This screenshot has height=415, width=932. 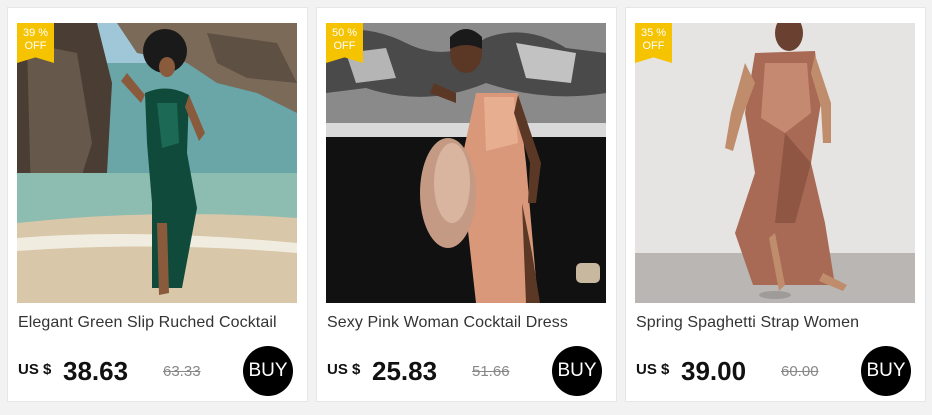 I want to click on price-row: US $ 25.83 51.66 BUY, so click(x=468, y=371).